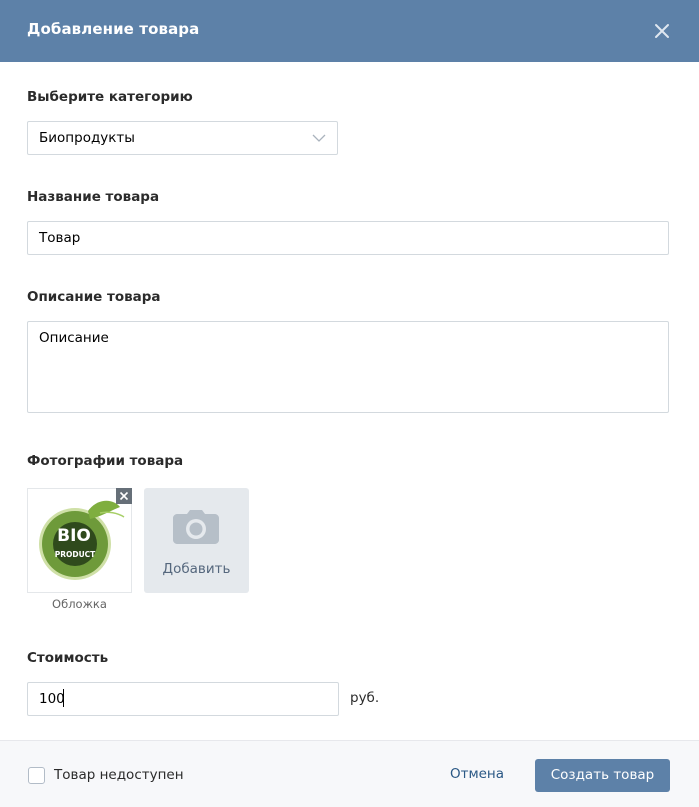  What do you see at coordinates (348, 238) in the screenshot?
I see `name-input: Товар` at bounding box center [348, 238].